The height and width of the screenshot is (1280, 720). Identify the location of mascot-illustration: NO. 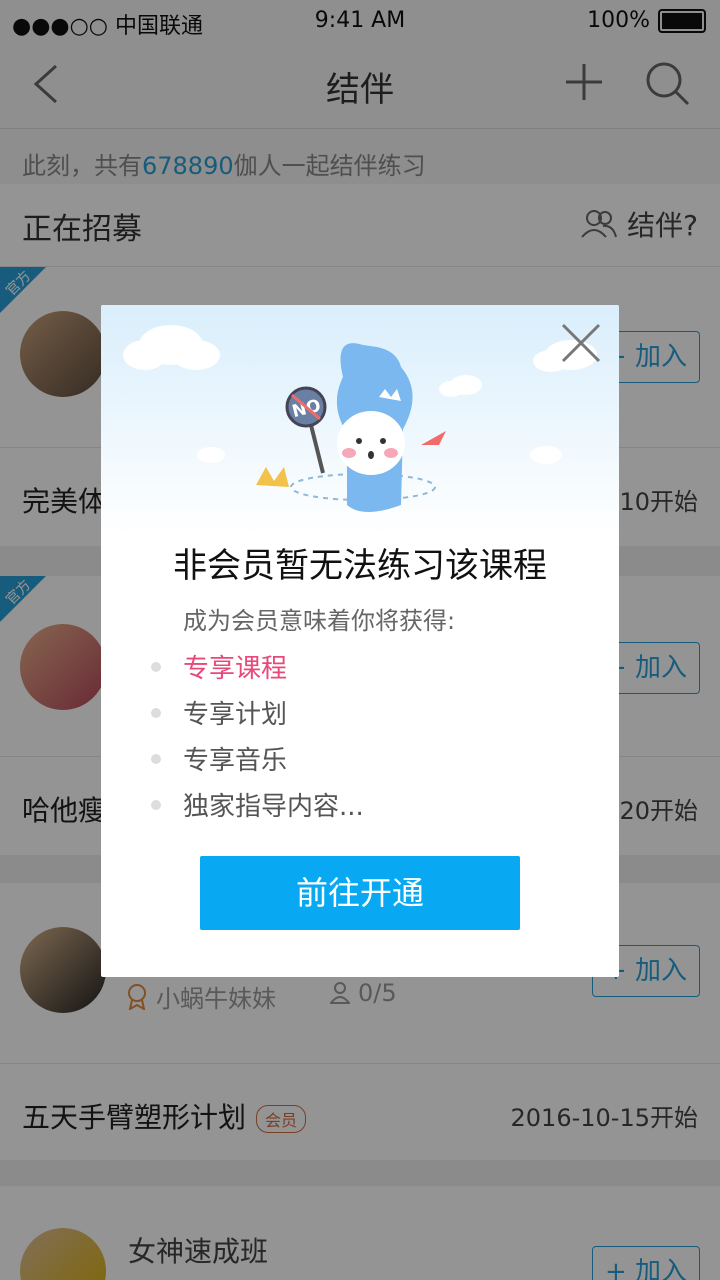
(360, 418).